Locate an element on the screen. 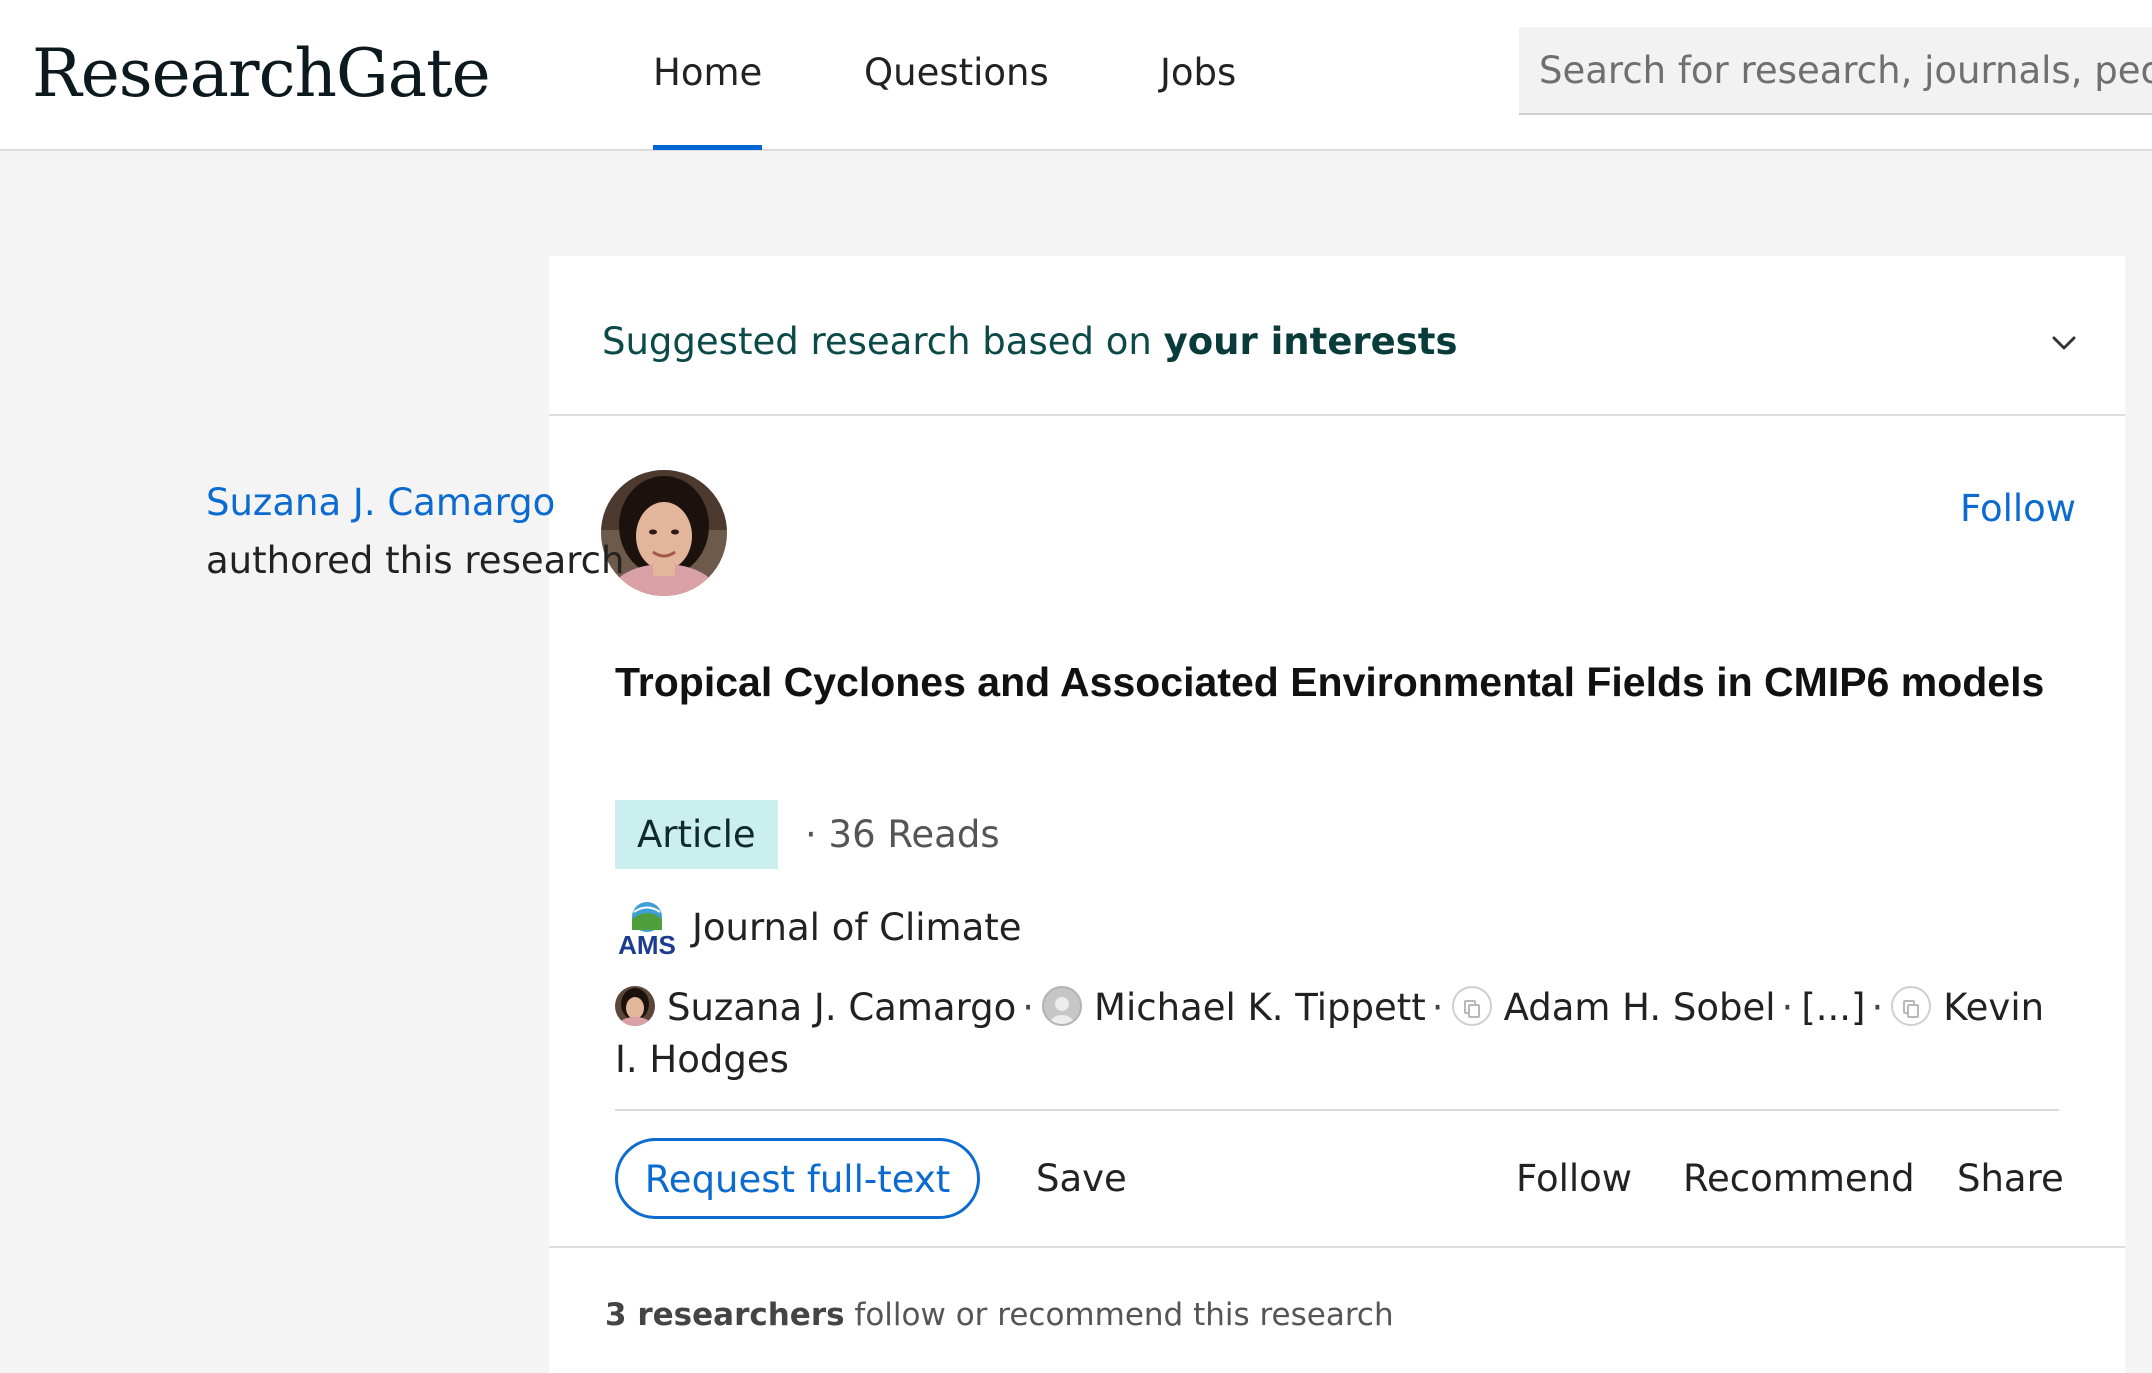 This screenshot has height=1373, width=2152. journal-name: Journal of Climate is located at coordinates (857, 928).